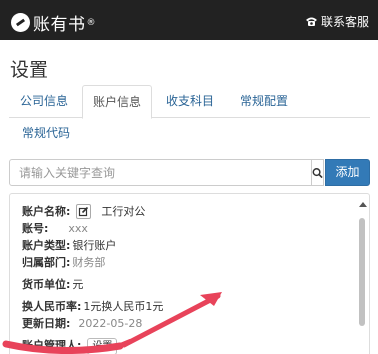  Describe the element at coordinates (117, 102) in the screenshot. I see `tab-account-info: 账户信息` at that location.